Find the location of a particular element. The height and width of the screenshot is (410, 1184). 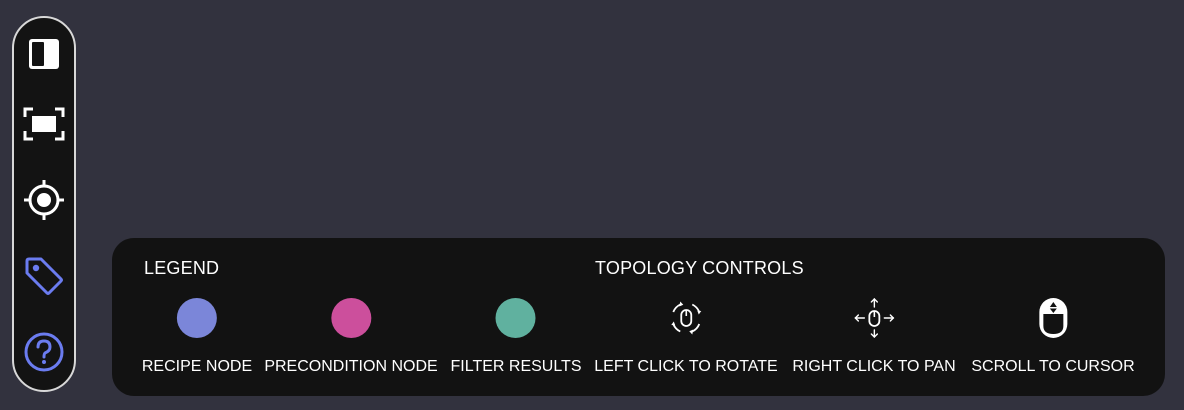

side-toolbar is located at coordinates (44, 204).